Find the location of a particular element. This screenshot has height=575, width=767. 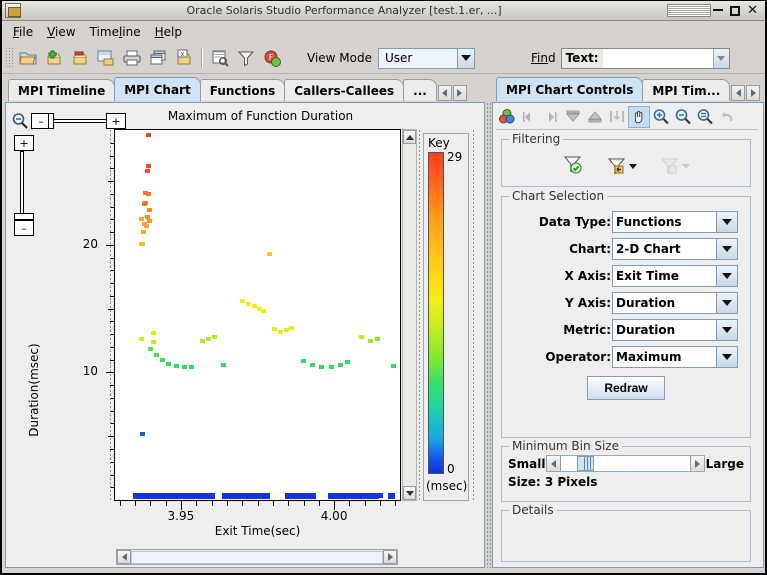

pan-hand-icon is located at coordinates (639, 117).